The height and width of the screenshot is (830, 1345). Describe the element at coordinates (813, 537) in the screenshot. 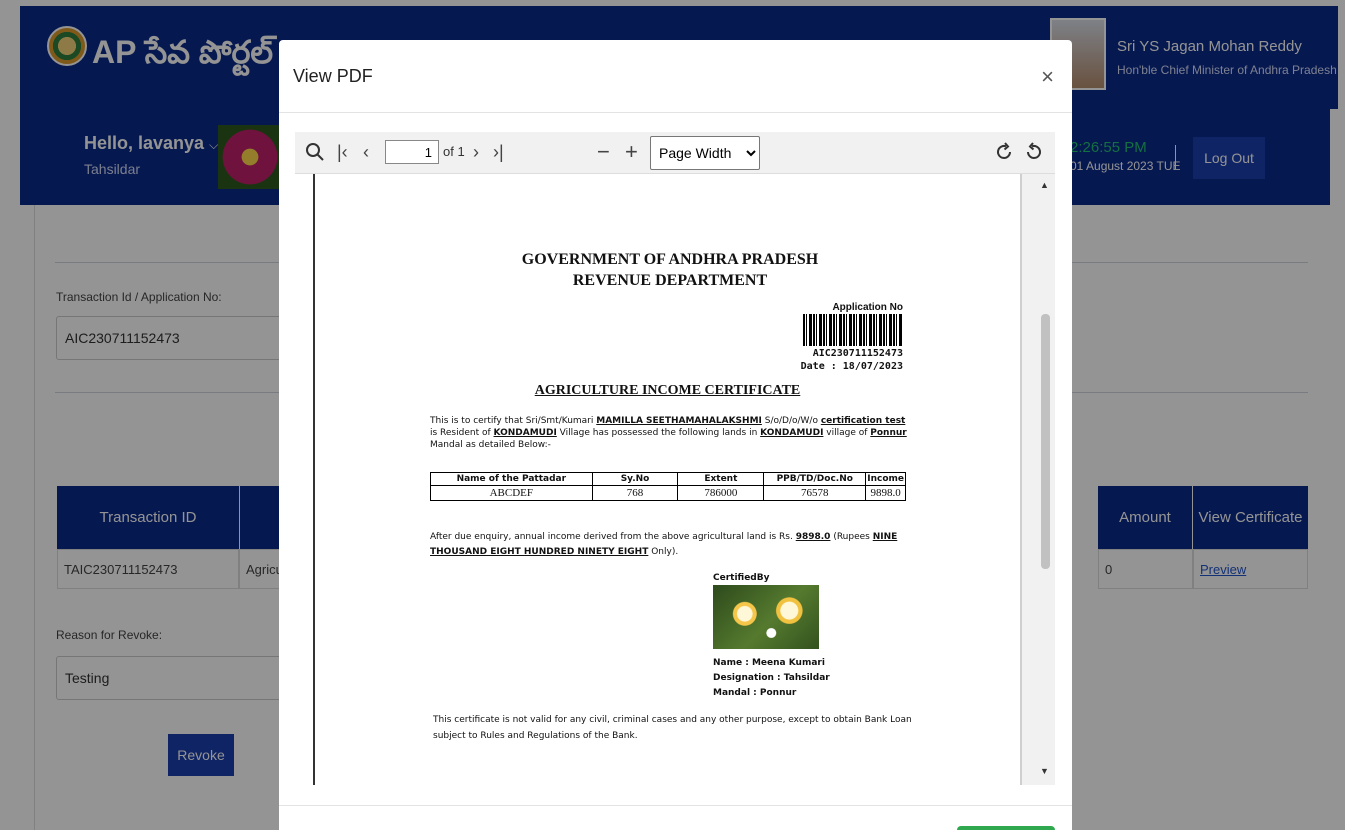

I see `income-value: 9898.0` at that location.